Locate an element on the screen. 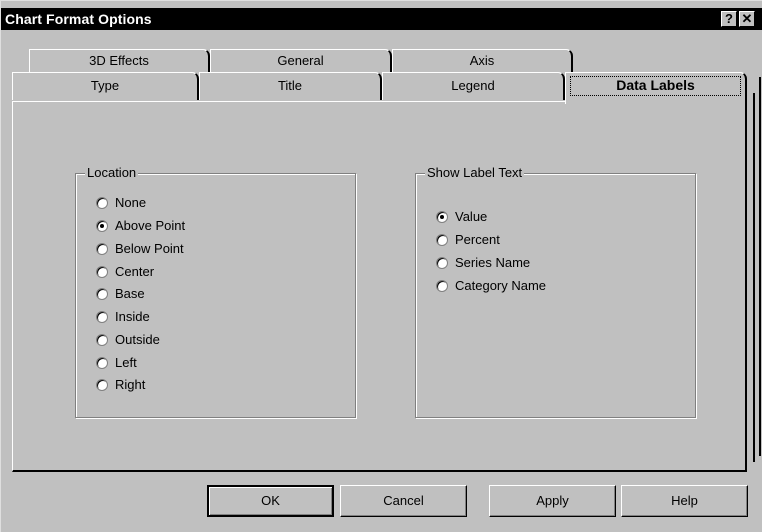  title-bar: Chart Format Options ? ✕ is located at coordinates (381, 19).